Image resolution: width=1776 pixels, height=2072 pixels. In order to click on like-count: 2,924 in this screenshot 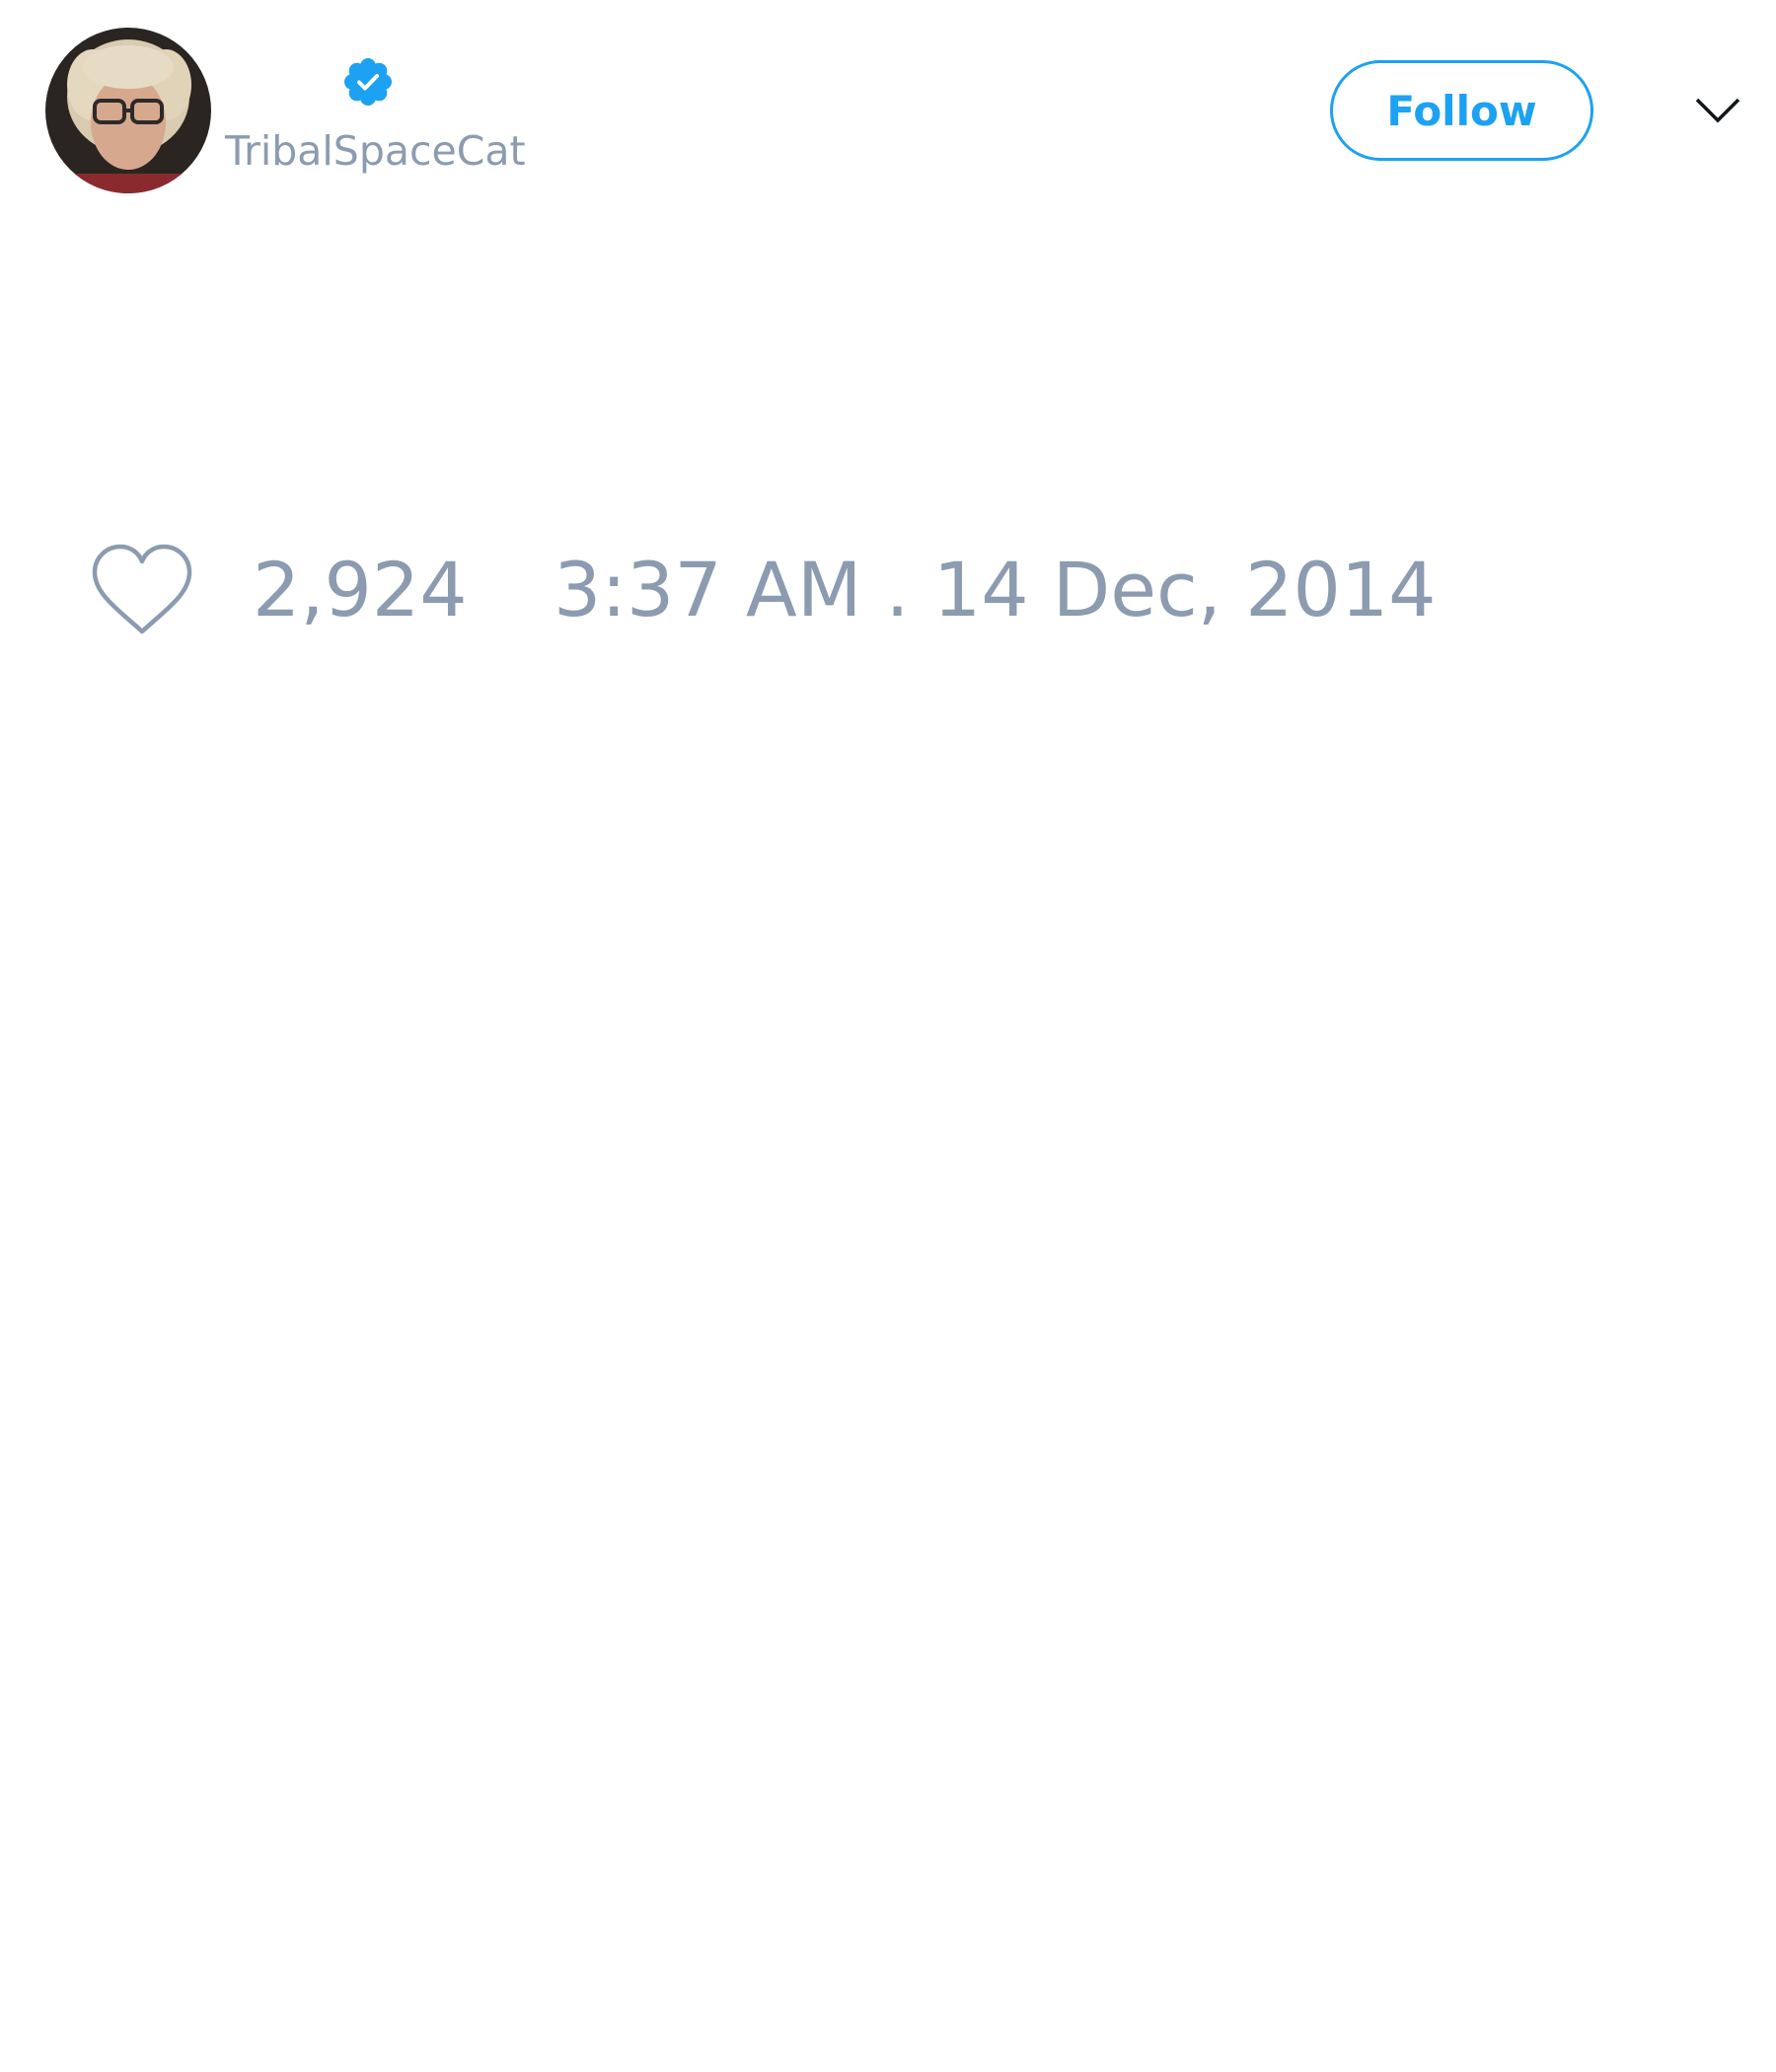, I will do `click(361, 589)`.